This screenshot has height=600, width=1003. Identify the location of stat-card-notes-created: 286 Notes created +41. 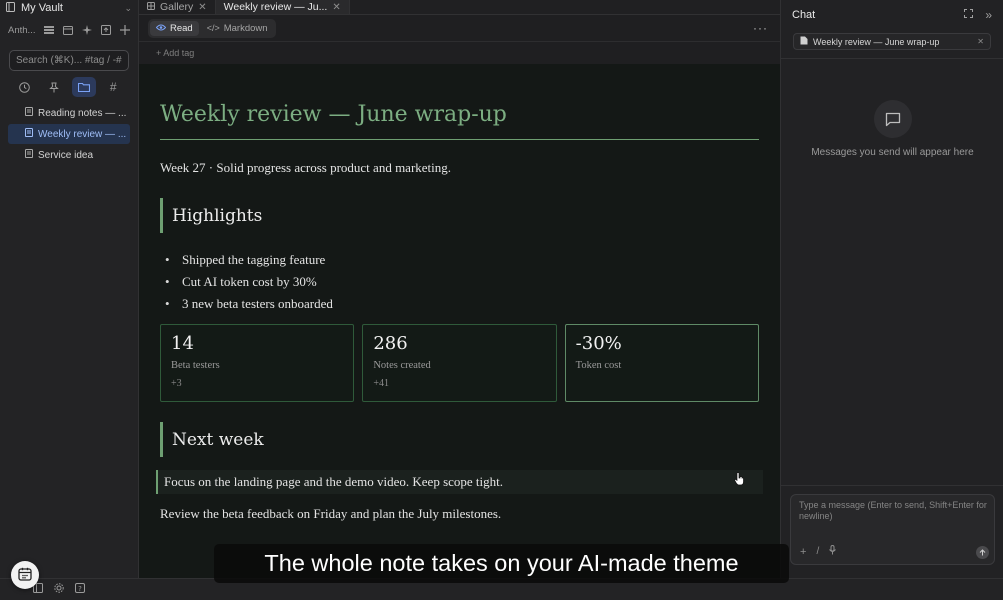
(459, 363).